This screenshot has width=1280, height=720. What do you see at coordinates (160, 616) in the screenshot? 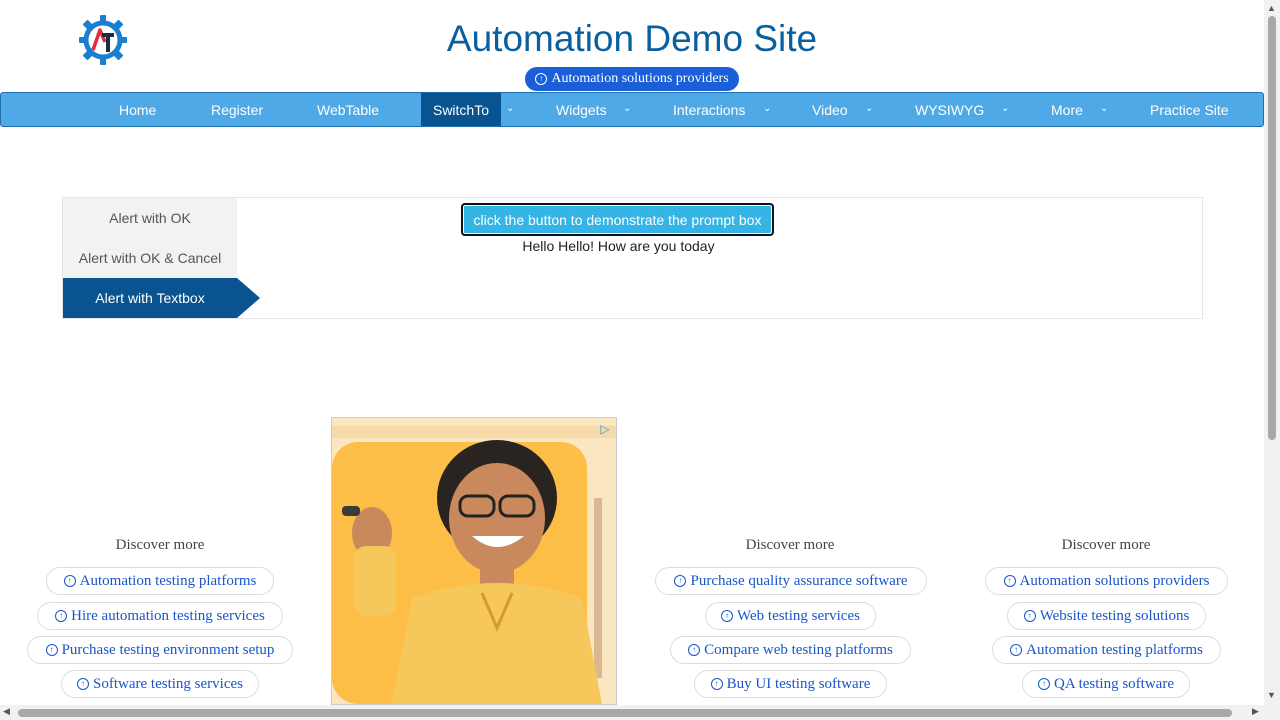
I see `discover-link: ↑ Hire automation testing services` at bounding box center [160, 616].